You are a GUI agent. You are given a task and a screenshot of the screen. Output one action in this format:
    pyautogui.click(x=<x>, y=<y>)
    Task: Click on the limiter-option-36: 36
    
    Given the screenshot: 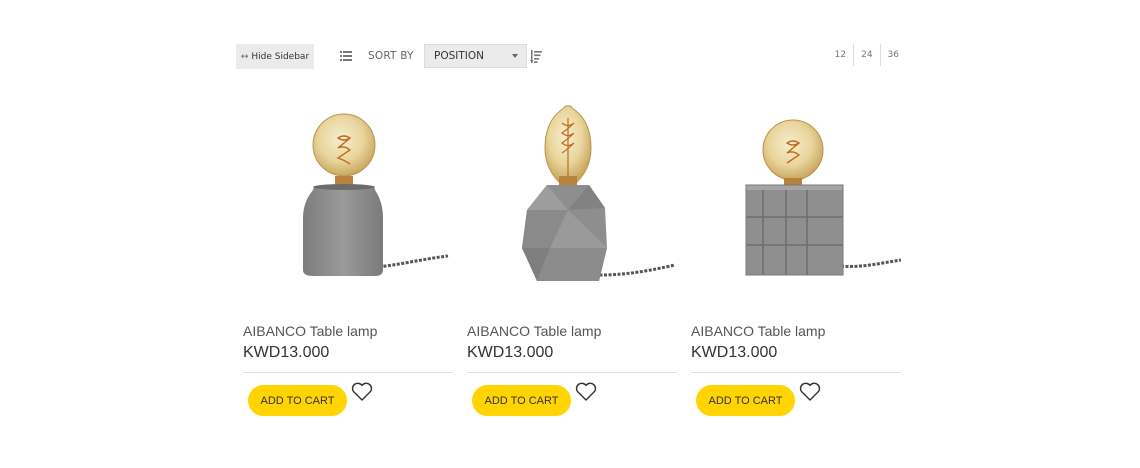 What is the action you would take?
    pyautogui.click(x=892, y=55)
    